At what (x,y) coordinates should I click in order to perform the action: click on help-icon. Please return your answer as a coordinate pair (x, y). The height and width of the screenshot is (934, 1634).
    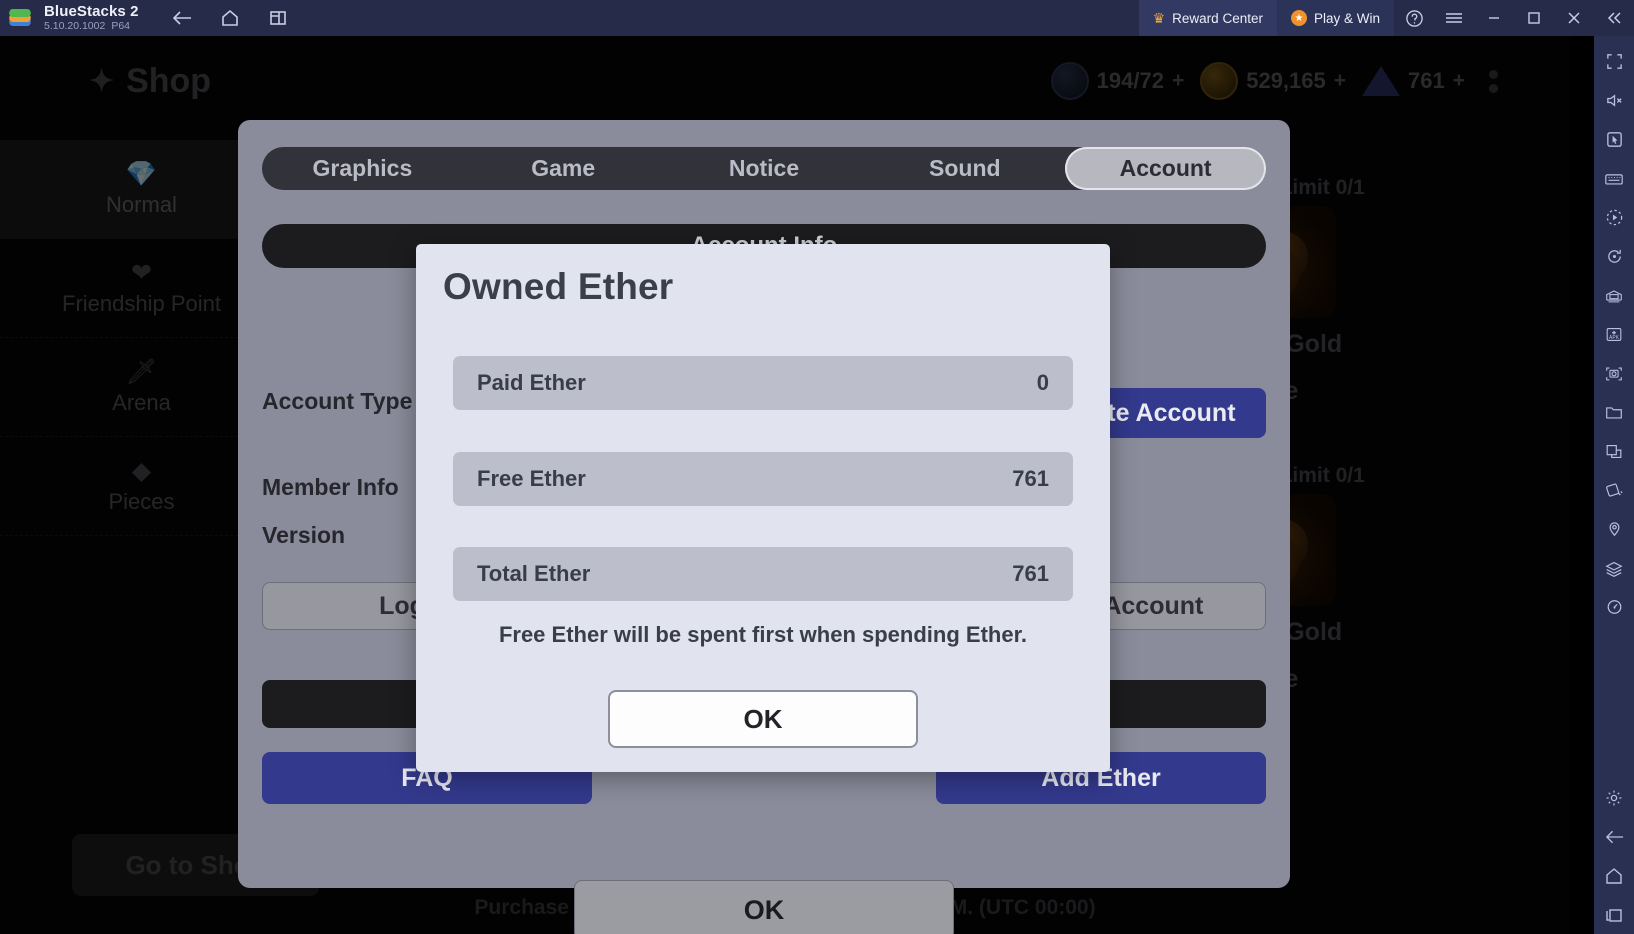
    Looking at the image, I should click on (1414, 18).